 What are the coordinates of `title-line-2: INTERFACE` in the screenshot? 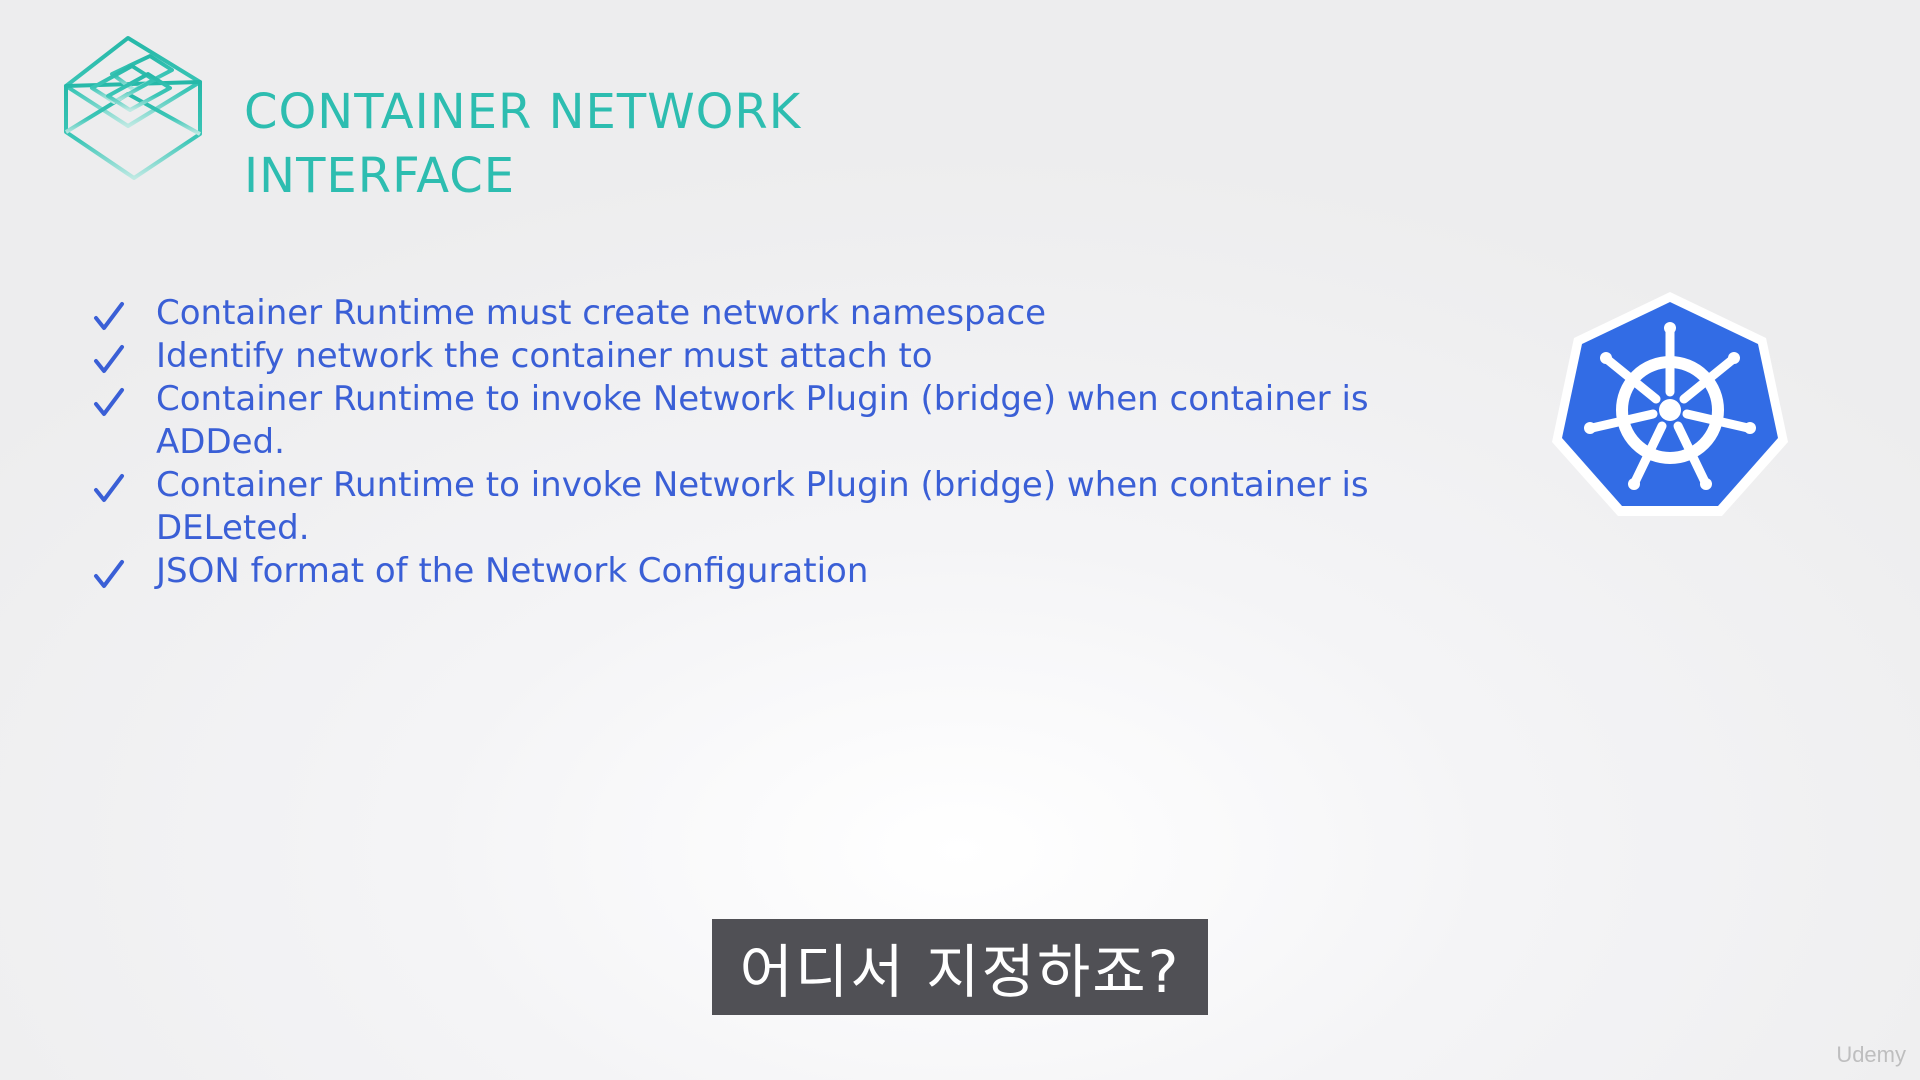 It's located at (380, 176).